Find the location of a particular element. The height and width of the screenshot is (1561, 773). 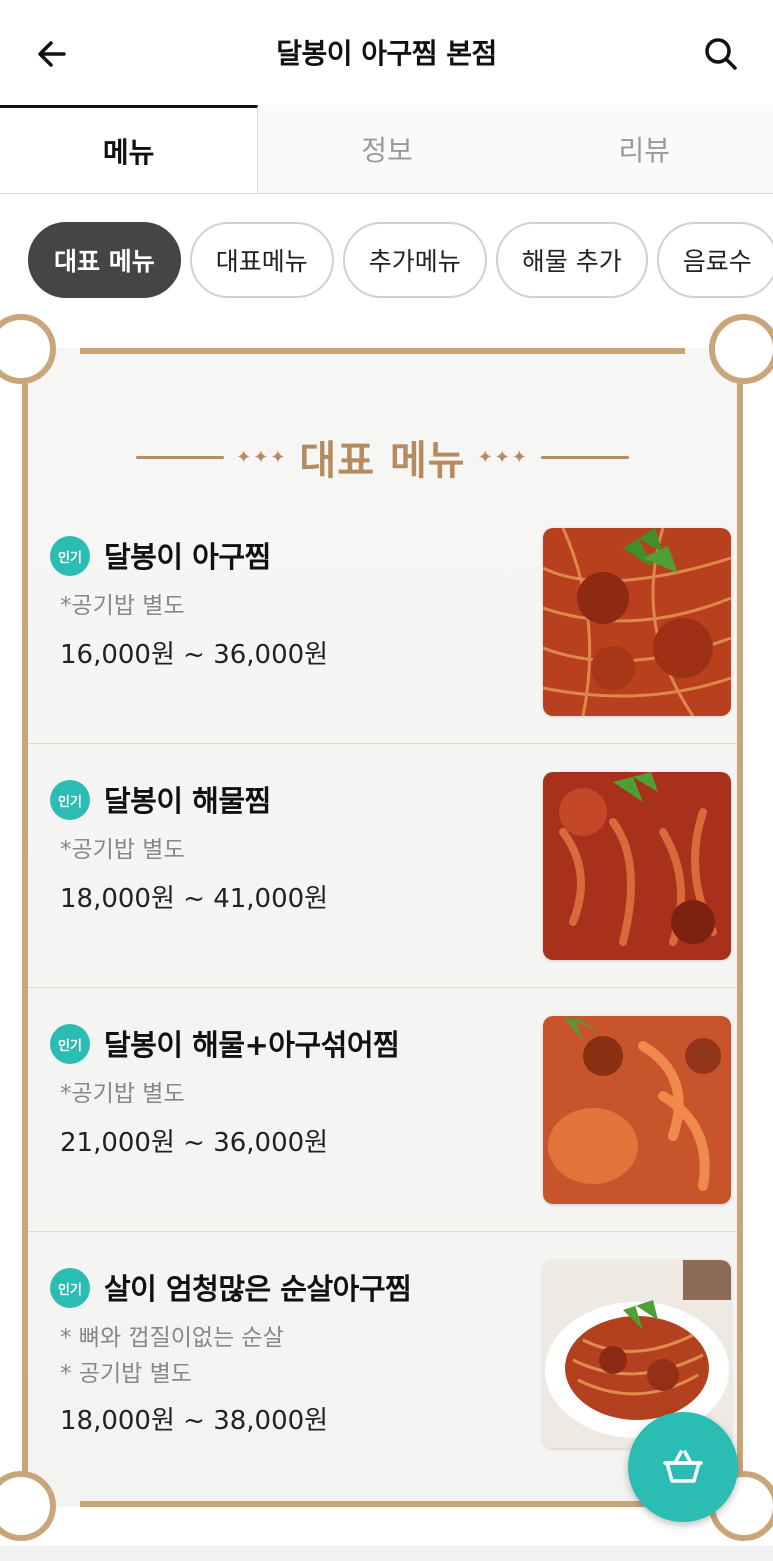

menu-item-price: 21,000원 ~ 36,000원 is located at coordinates (194, 1143).